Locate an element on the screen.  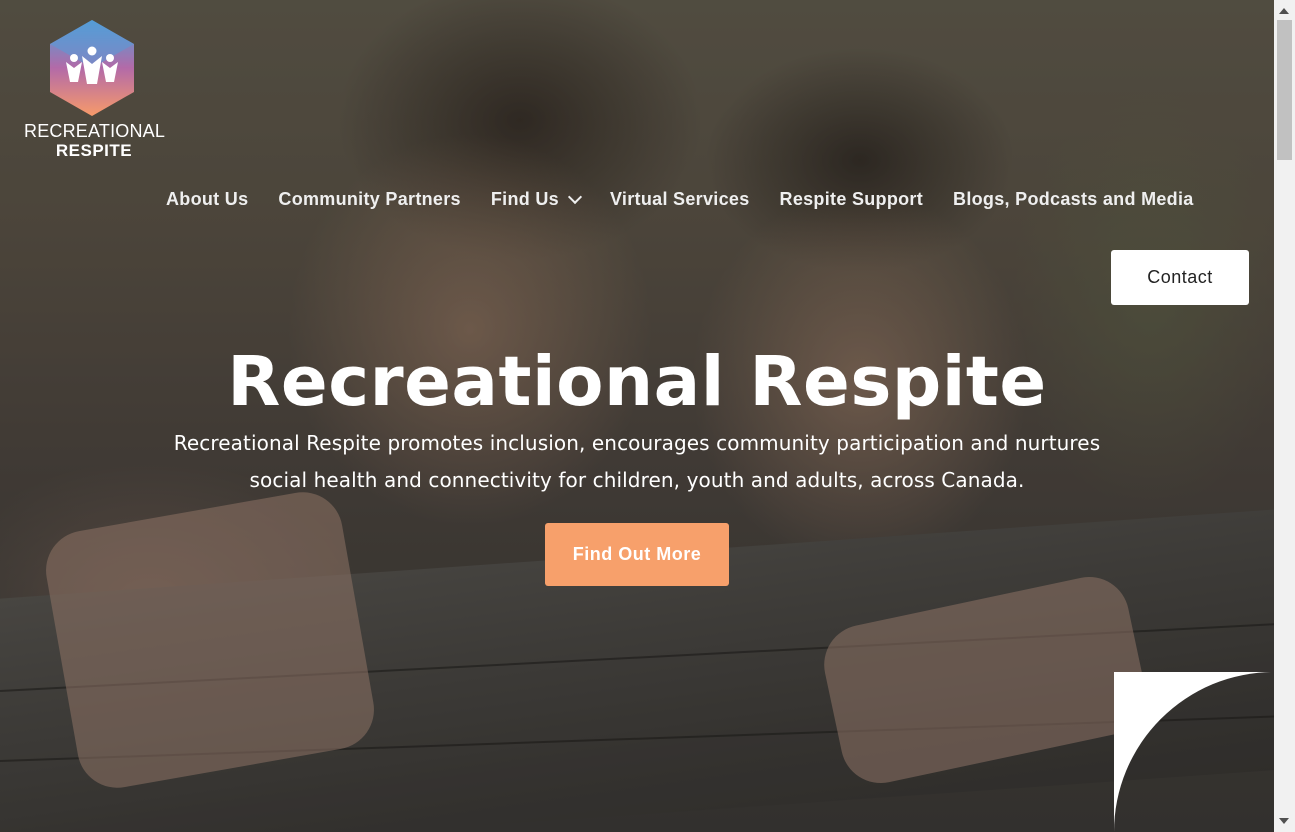
nav-item-community-partners: Community Partners is located at coordinates (369, 199).